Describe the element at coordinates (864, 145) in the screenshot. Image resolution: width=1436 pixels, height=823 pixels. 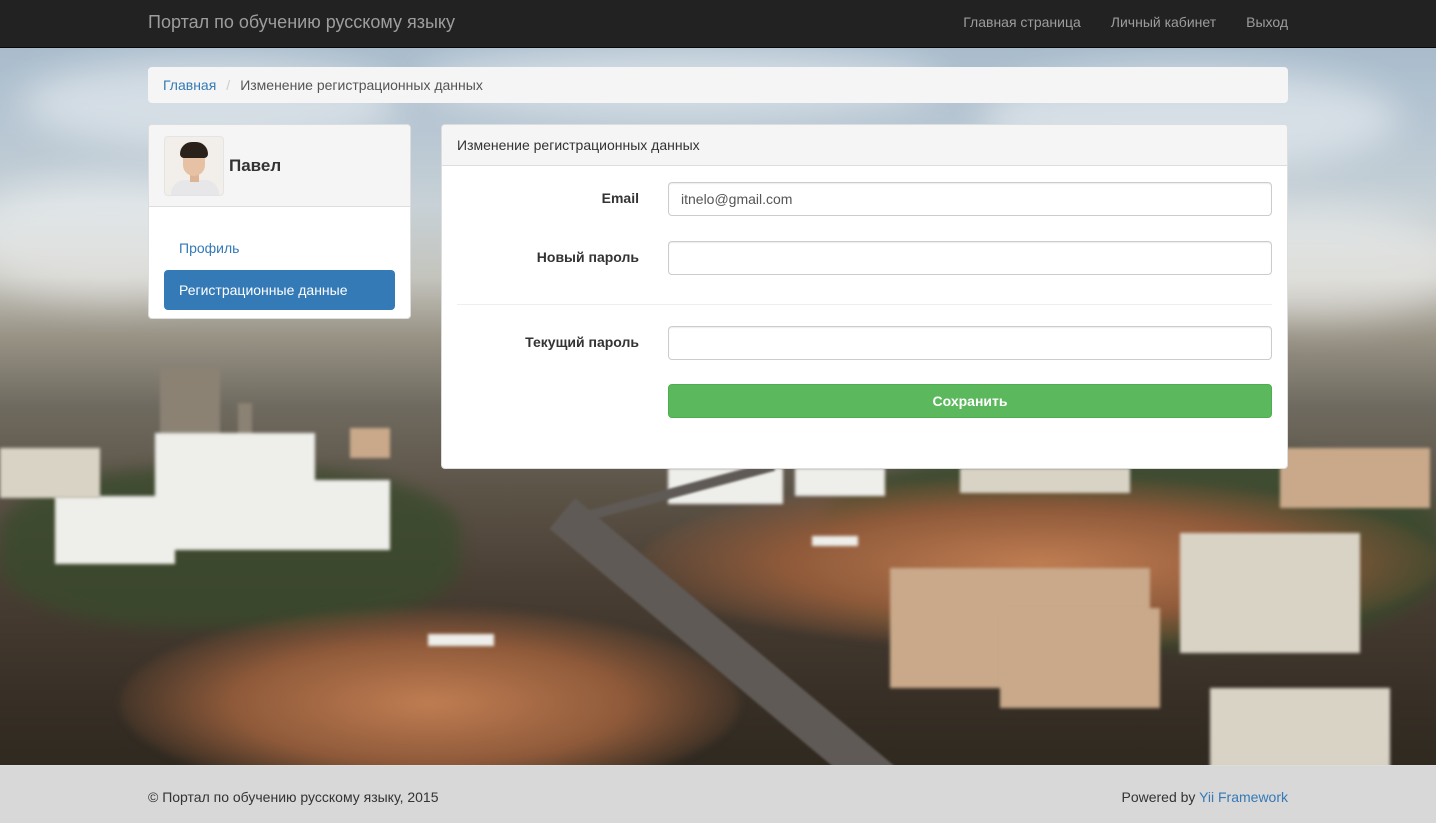
I see `panel-title: Изменение регистрационных данных` at that location.